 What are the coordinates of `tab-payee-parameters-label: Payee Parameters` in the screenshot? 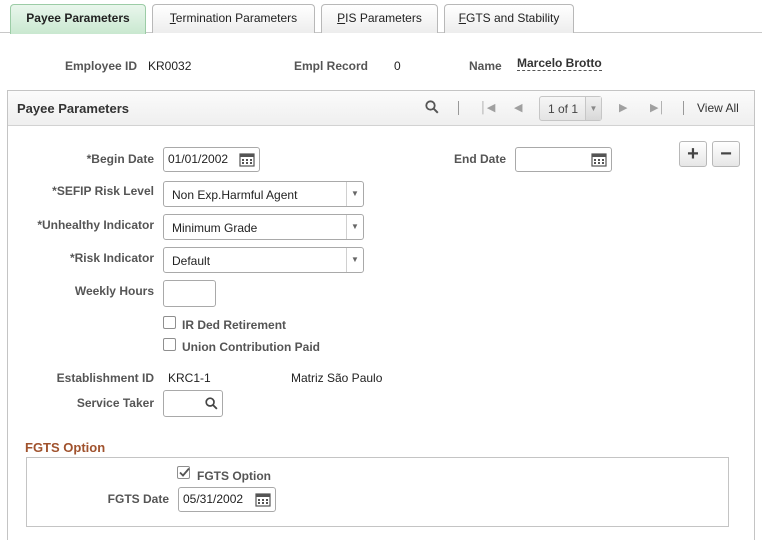 It's located at (78, 18).